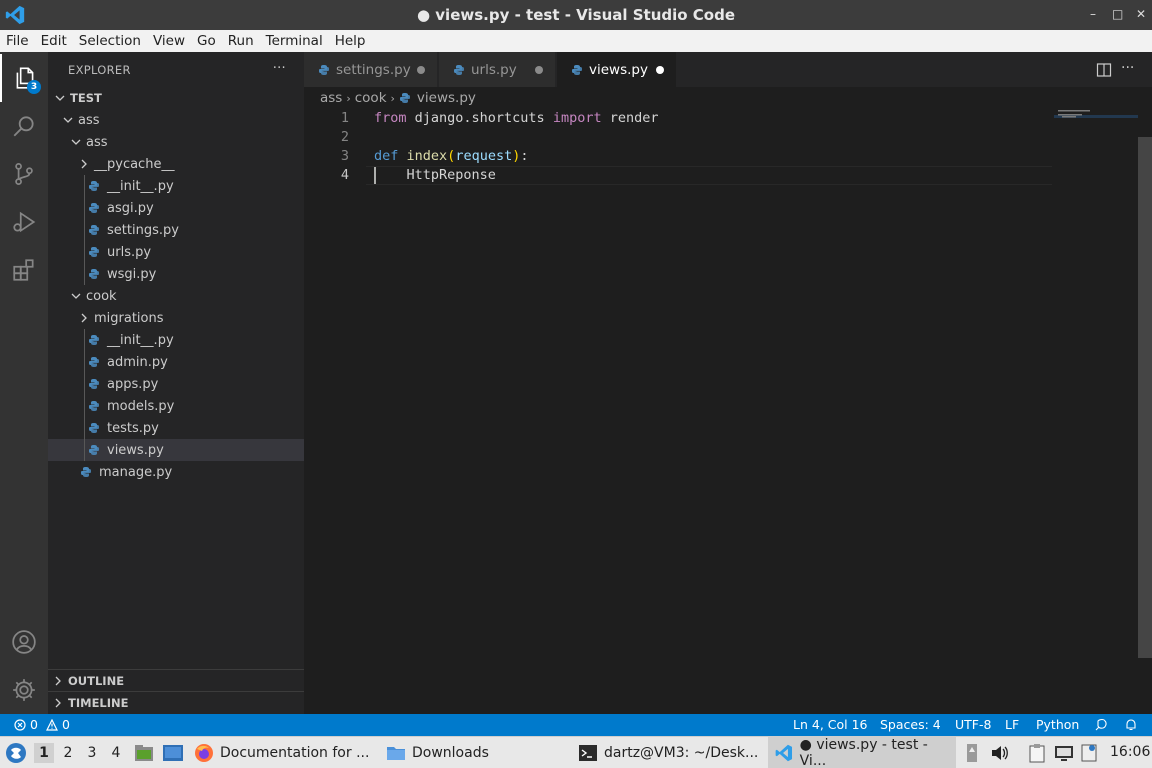 Image resolution: width=1152 pixels, height=768 pixels. What do you see at coordinates (1057, 724) in the screenshot?
I see `language-mode: Python` at bounding box center [1057, 724].